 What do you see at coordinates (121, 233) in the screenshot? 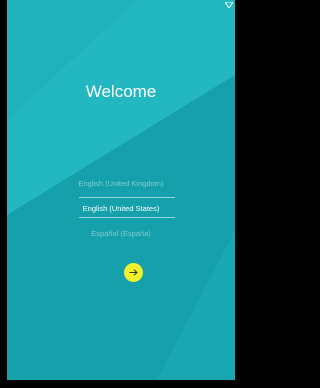
I see `language-option-es-es: Español (España)` at bounding box center [121, 233].